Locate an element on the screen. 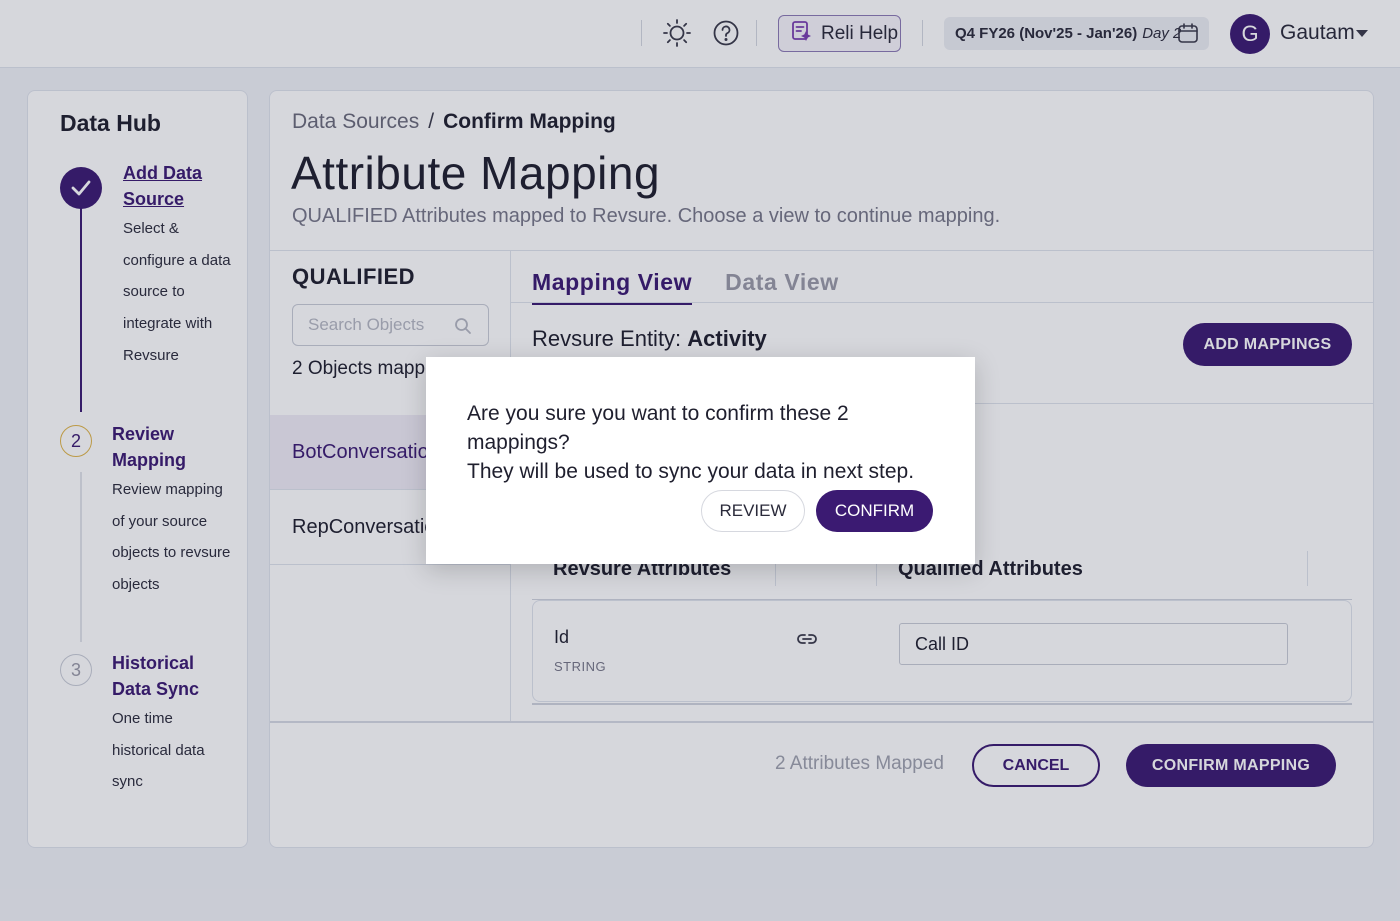 This screenshot has width=1400, height=921. review-button: REVIEW is located at coordinates (753, 511).